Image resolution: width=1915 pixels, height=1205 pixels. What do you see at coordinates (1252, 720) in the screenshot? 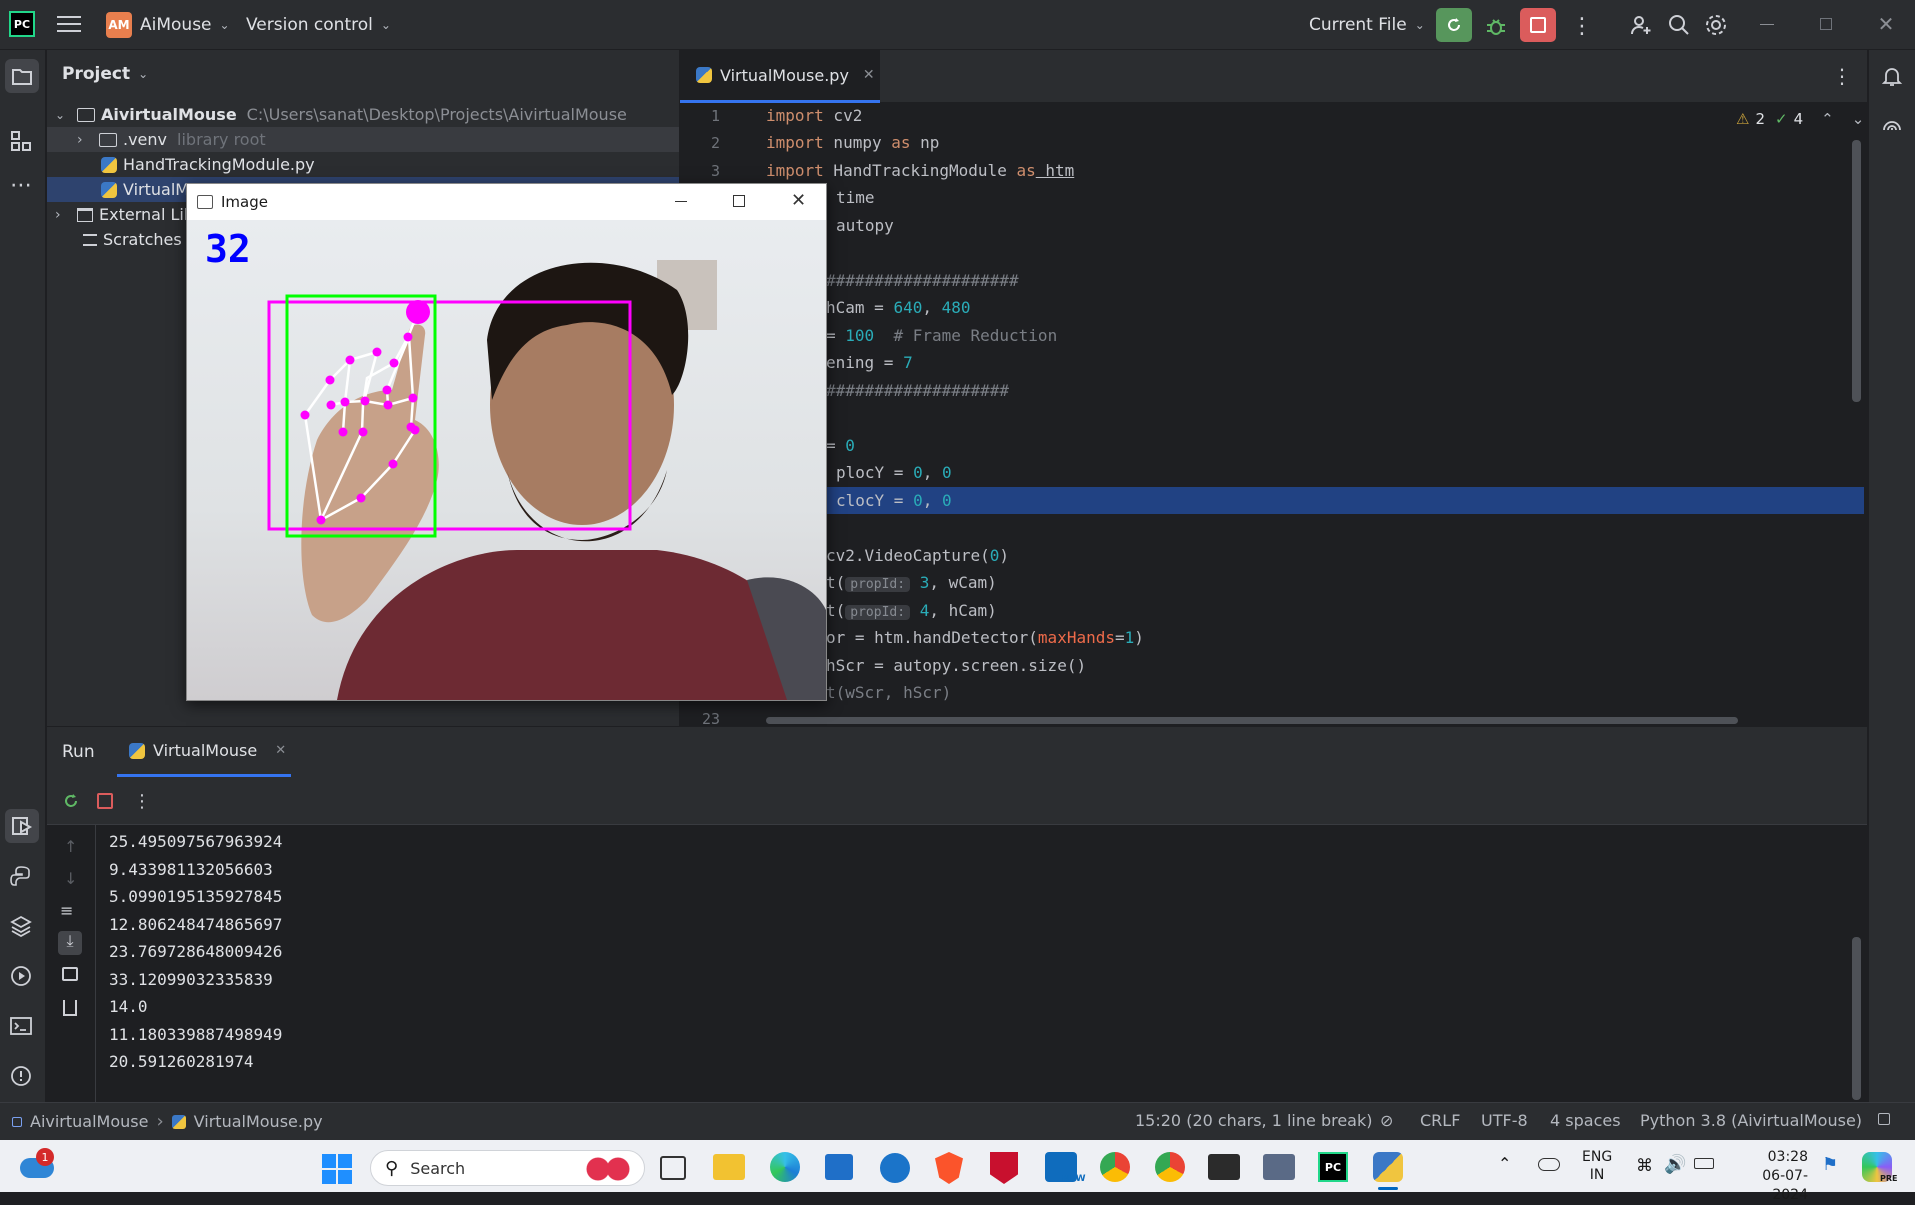
I see `horizontal-scrollbar` at bounding box center [1252, 720].